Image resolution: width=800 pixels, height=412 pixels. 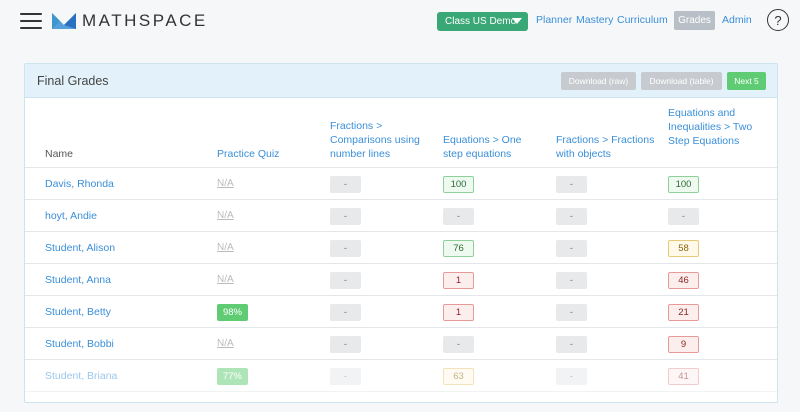 What do you see at coordinates (517, 21) in the screenshot?
I see `dropdown-caret-icon` at bounding box center [517, 21].